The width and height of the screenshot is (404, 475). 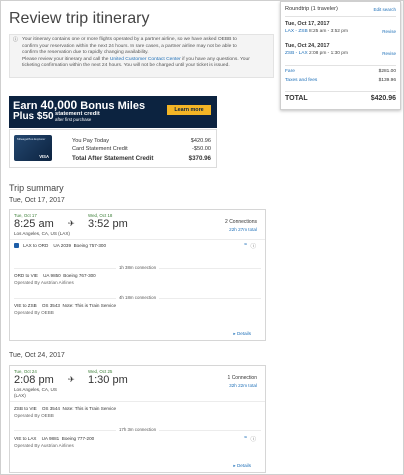 I want to click on promo-credit: statement credit after first purchase, so click(x=77, y=117).